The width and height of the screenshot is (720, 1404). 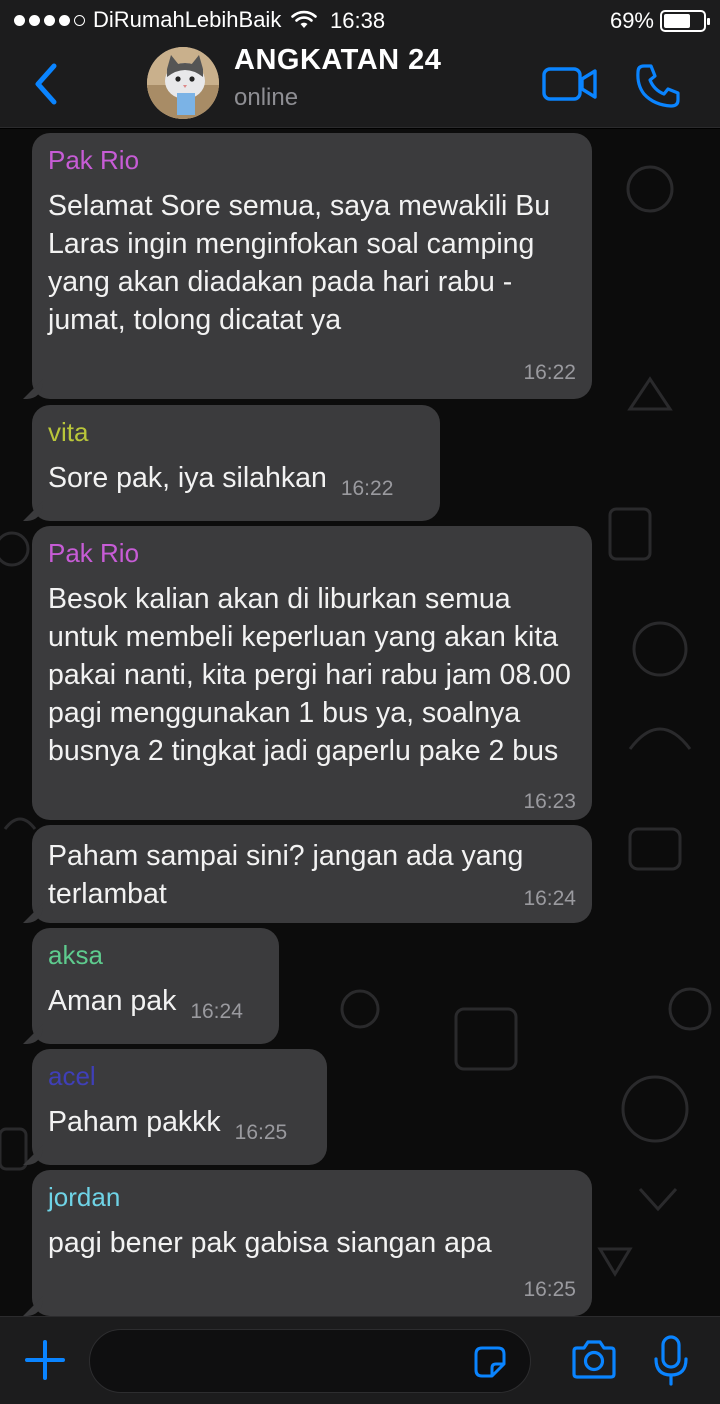 I want to click on chat-status: online, so click(x=266, y=97).